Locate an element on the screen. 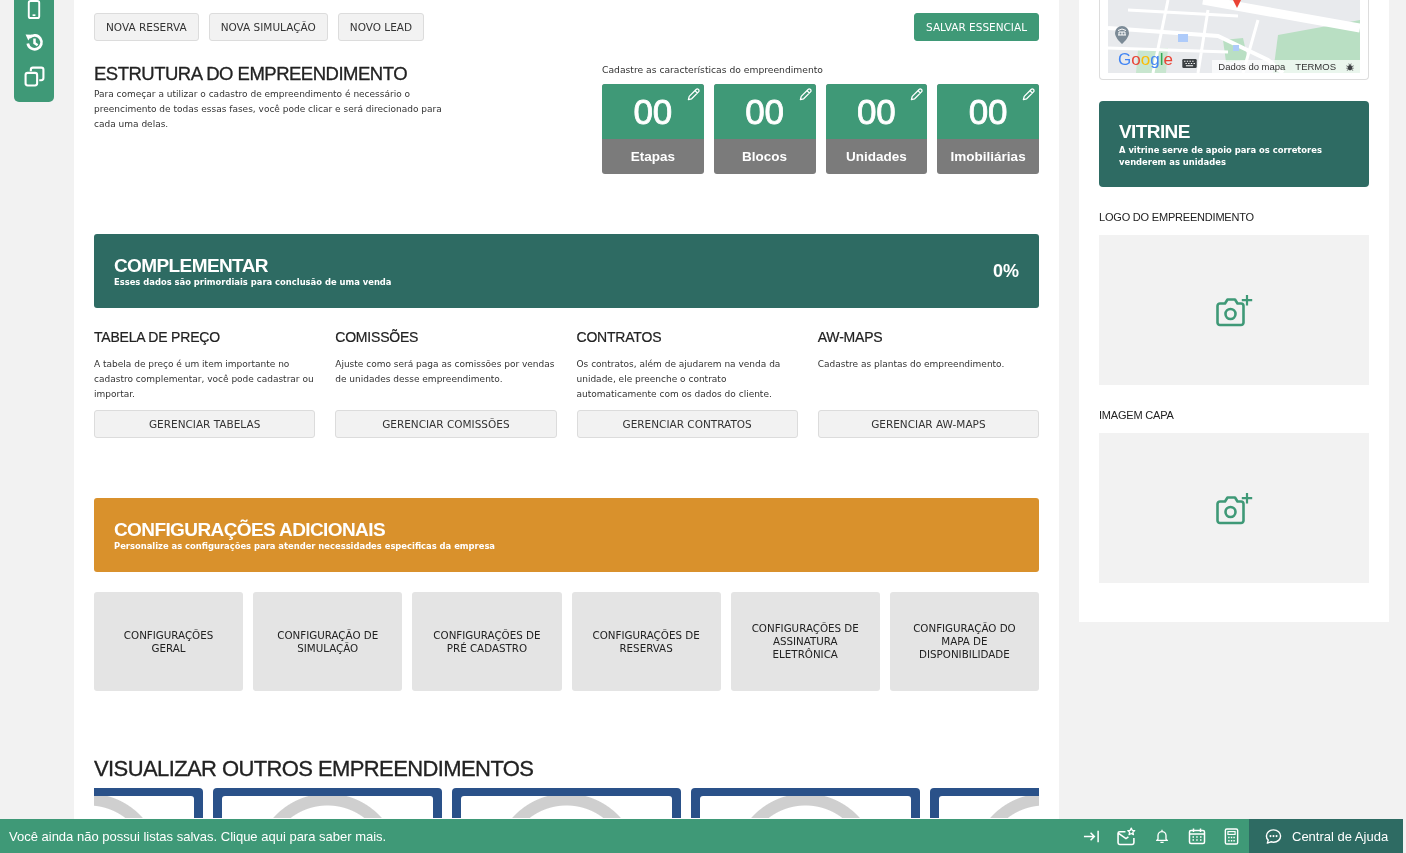  section-description: A tabela de preço é um item importante no cadastro complementar, você pode cadastrar ou importar. is located at coordinates (204, 379).